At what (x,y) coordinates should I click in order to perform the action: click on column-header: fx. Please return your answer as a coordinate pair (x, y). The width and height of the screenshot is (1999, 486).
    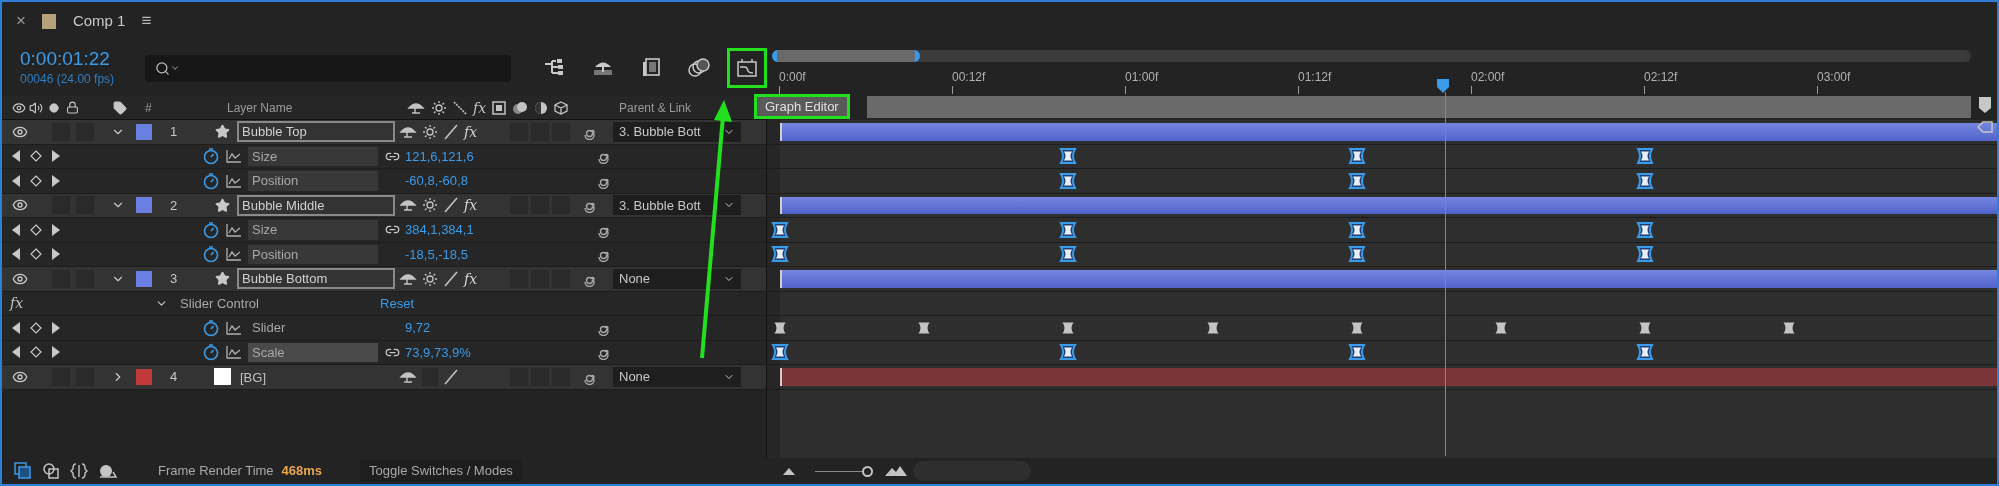
    Looking at the image, I should click on (480, 107).